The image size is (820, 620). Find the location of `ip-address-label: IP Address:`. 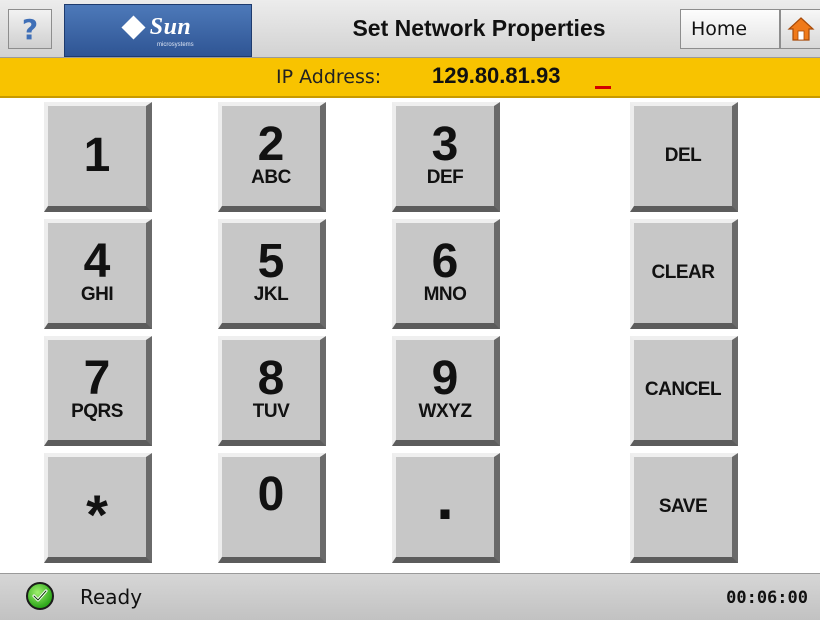

ip-address-label: IP Address: is located at coordinates (329, 77).